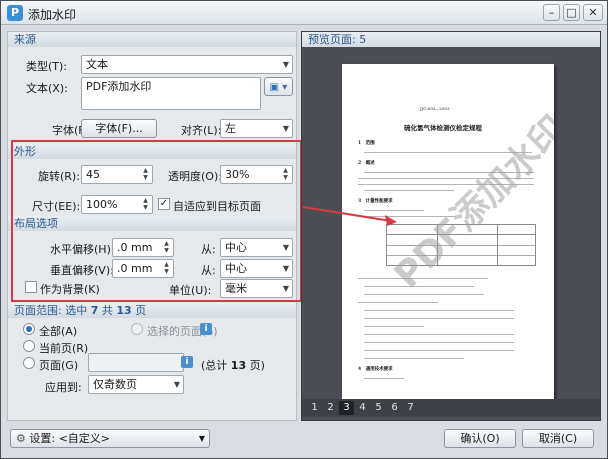 Image resolution: width=608 pixels, height=459 pixels. Describe the element at coordinates (558, 438) in the screenshot. I see `cancel-button: 取消(C)` at that location.